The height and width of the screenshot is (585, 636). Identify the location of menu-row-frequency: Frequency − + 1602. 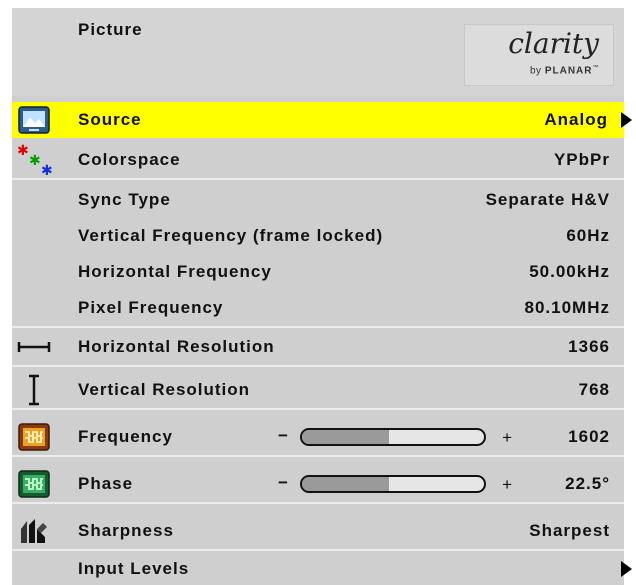
(318, 438).